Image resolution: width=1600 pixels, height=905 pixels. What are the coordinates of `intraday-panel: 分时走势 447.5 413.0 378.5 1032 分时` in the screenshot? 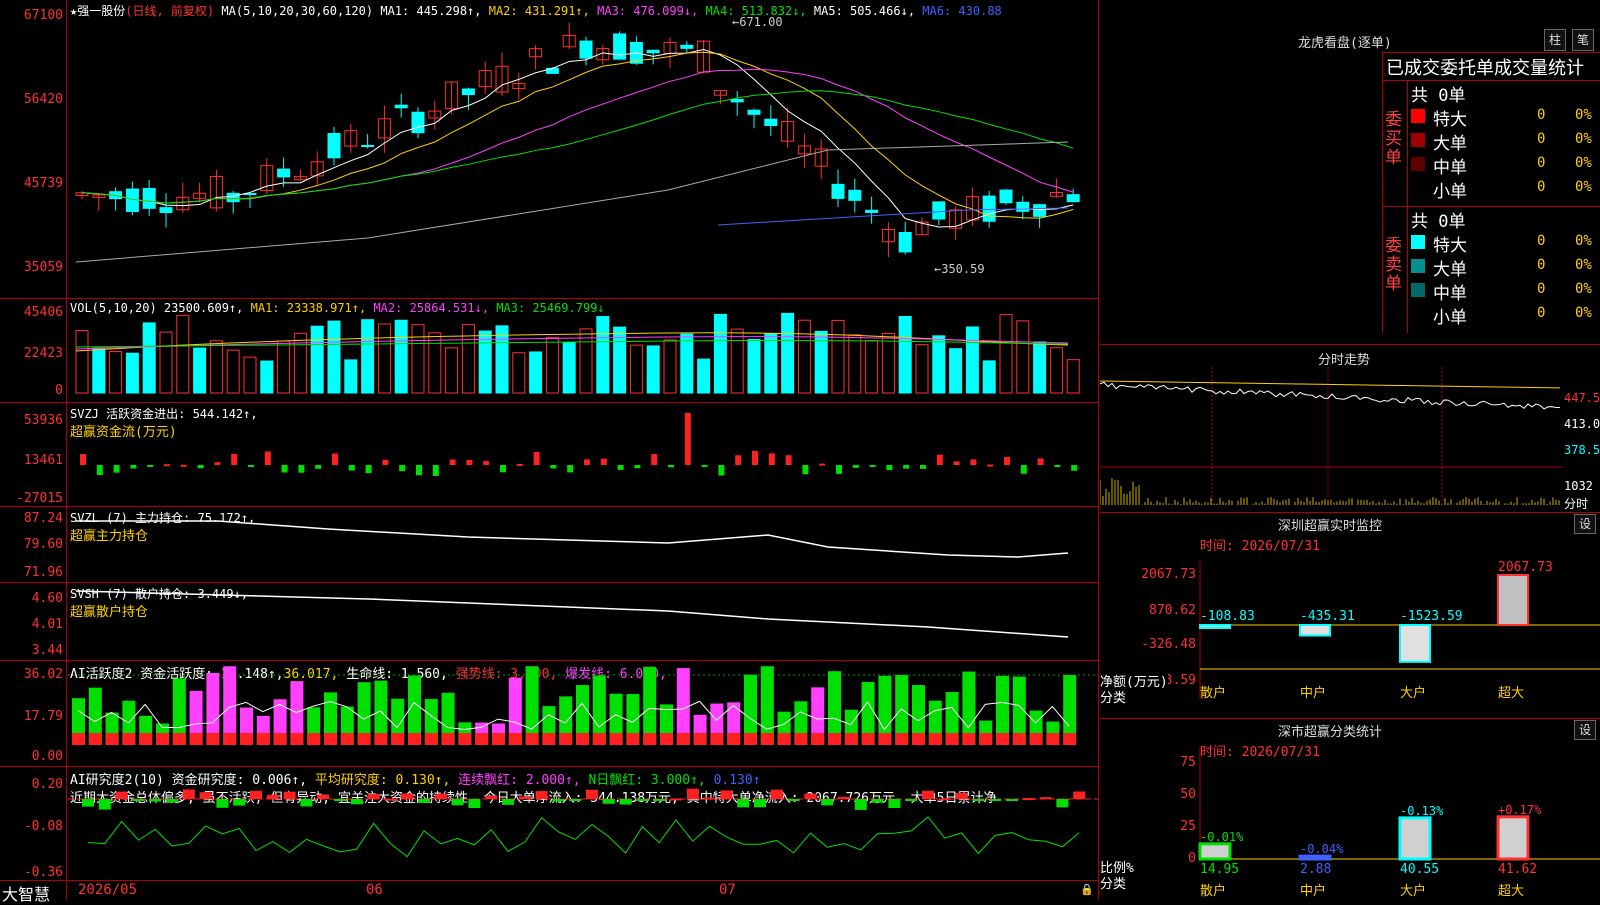 It's located at (1350, 428).